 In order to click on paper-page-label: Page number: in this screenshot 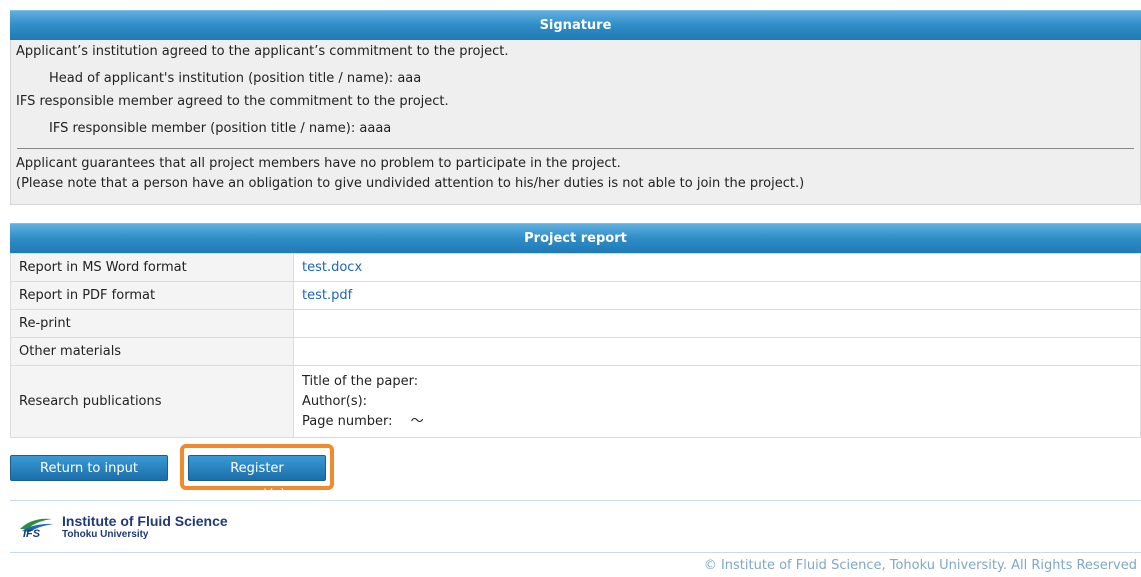, I will do `click(347, 421)`.